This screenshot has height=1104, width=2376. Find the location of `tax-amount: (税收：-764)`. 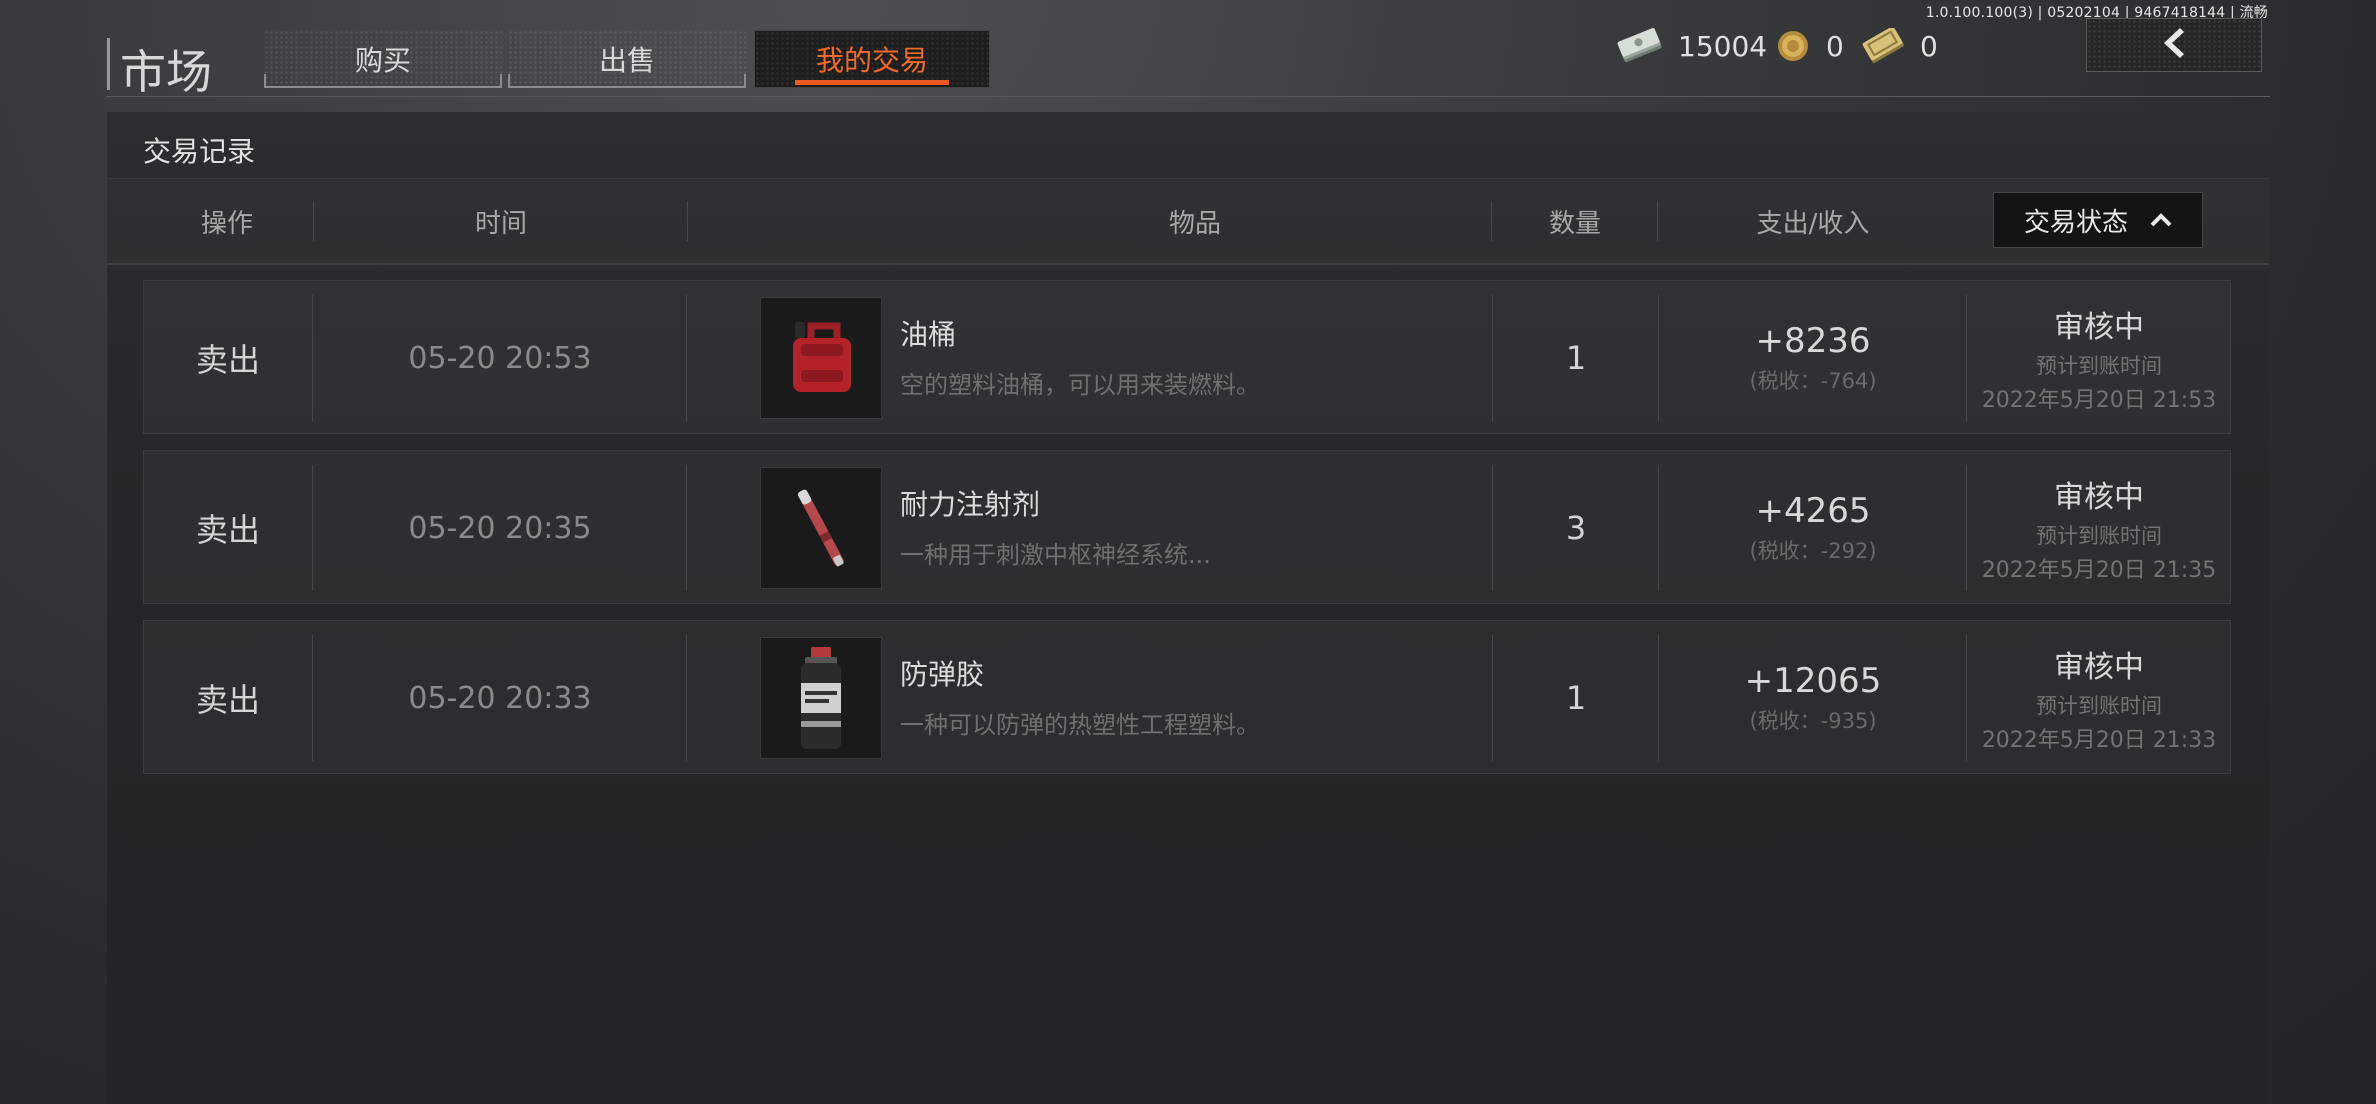

tax-amount: (税收：-764) is located at coordinates (1813, 381).